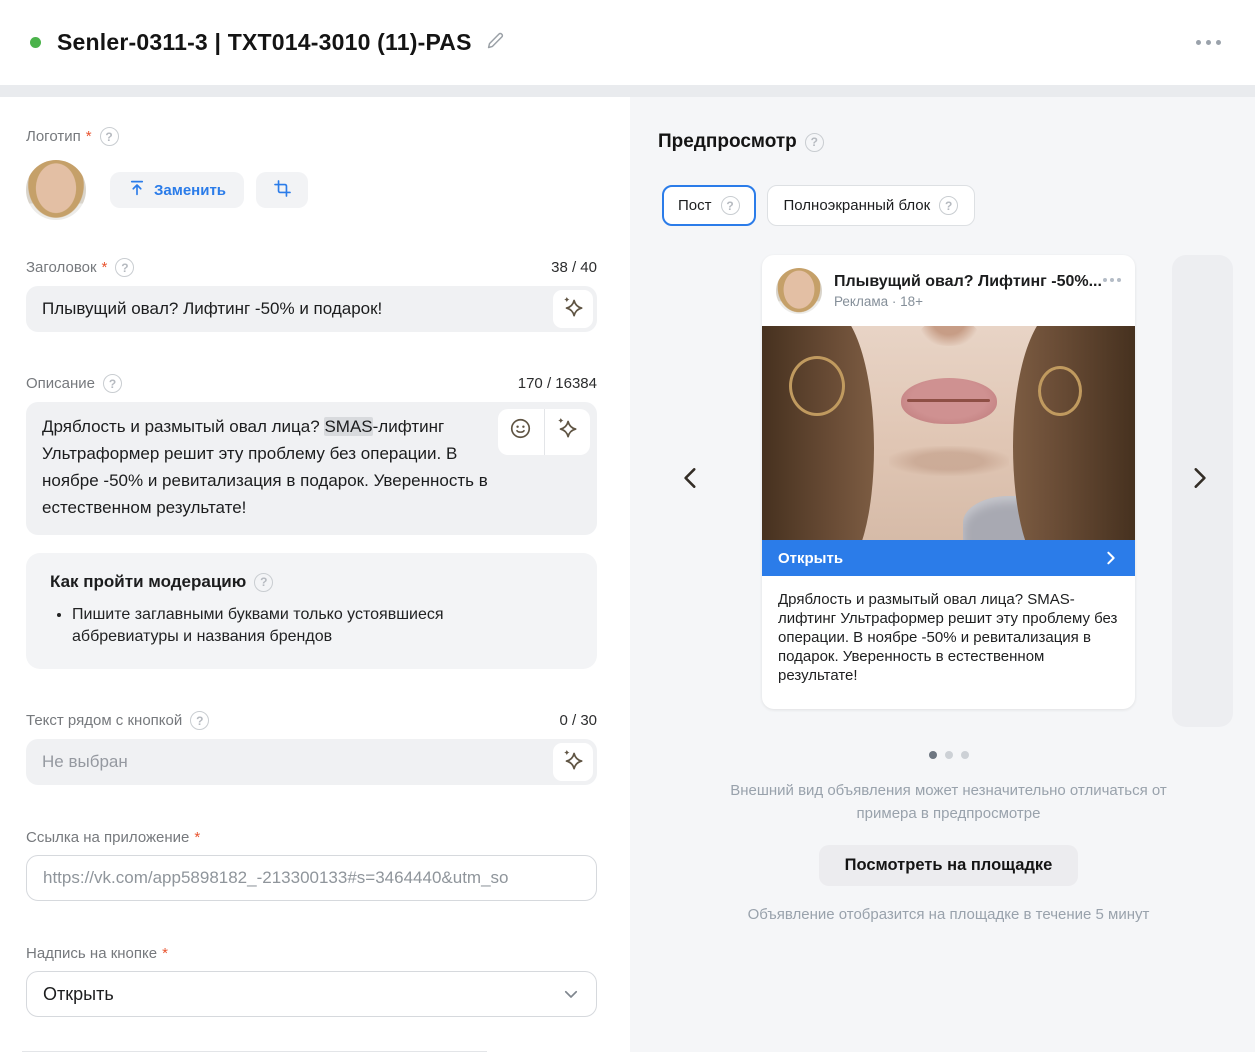 The height and width of the screenshot is (1052, 1255). What do you see at coordinates (1199, 478) in the screenshot?
I see `carousel-next-button` at bounding box center [1199, 478].